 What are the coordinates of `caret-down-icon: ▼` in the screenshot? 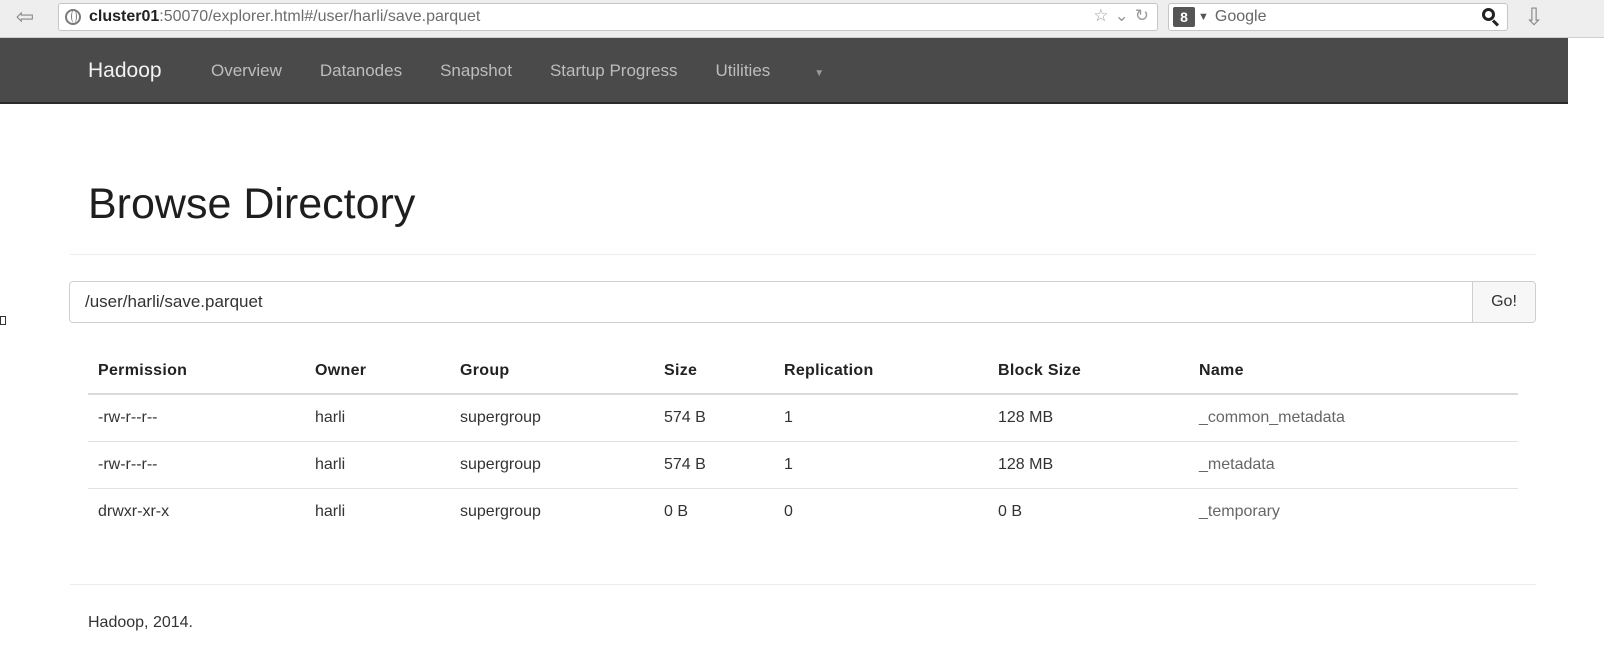 It's located at (819, 73).